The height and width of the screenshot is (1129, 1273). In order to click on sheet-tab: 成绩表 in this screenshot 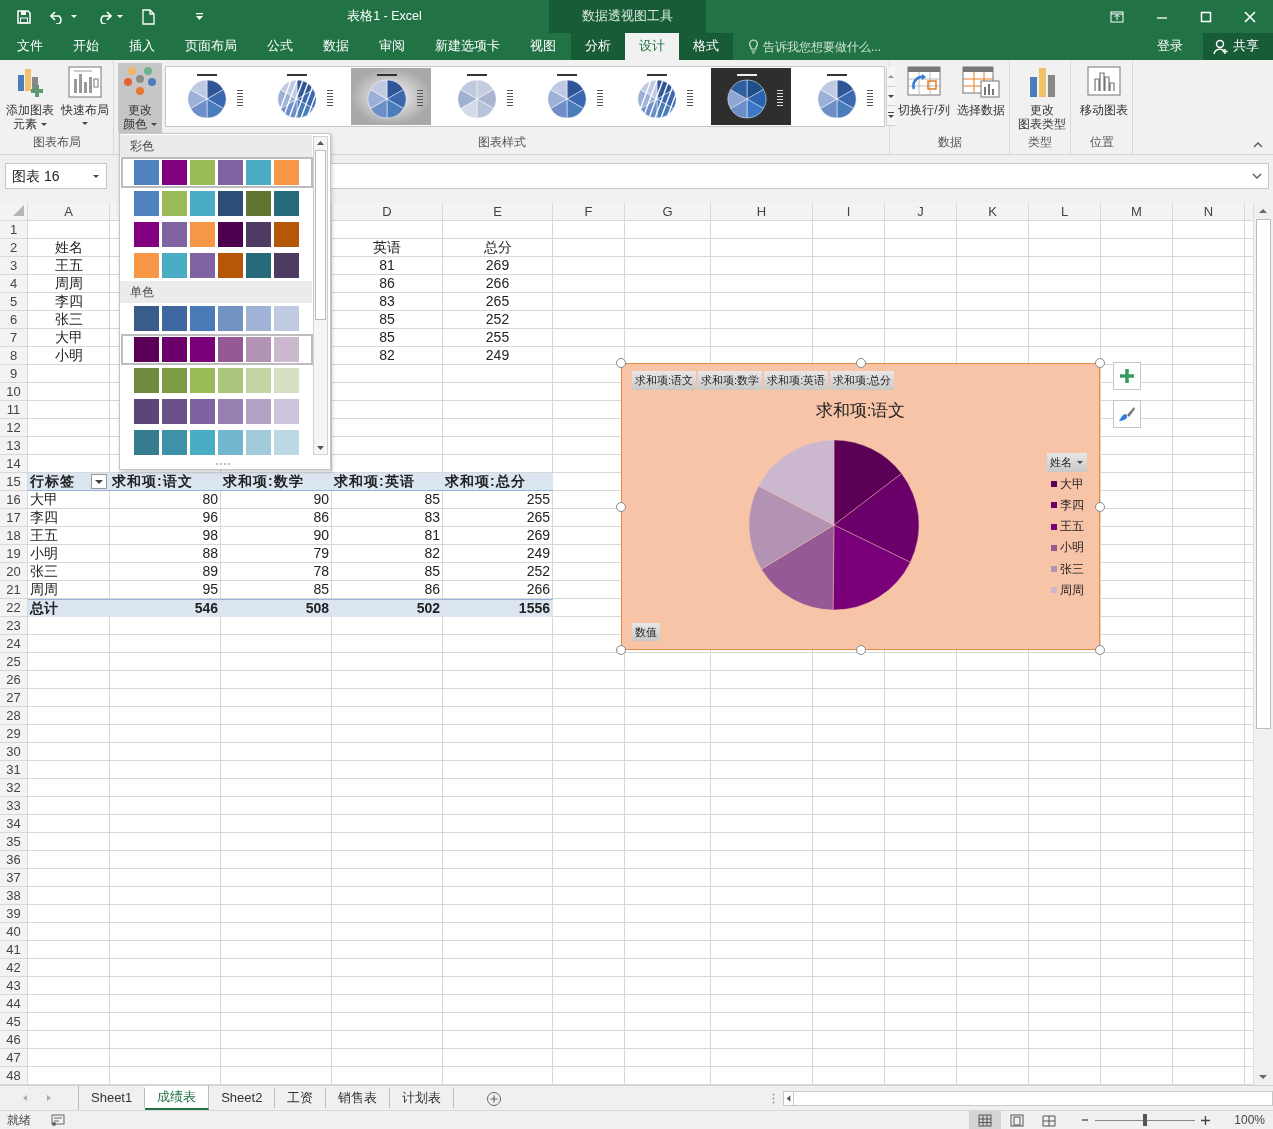, I will do `click(177, 1098)`.